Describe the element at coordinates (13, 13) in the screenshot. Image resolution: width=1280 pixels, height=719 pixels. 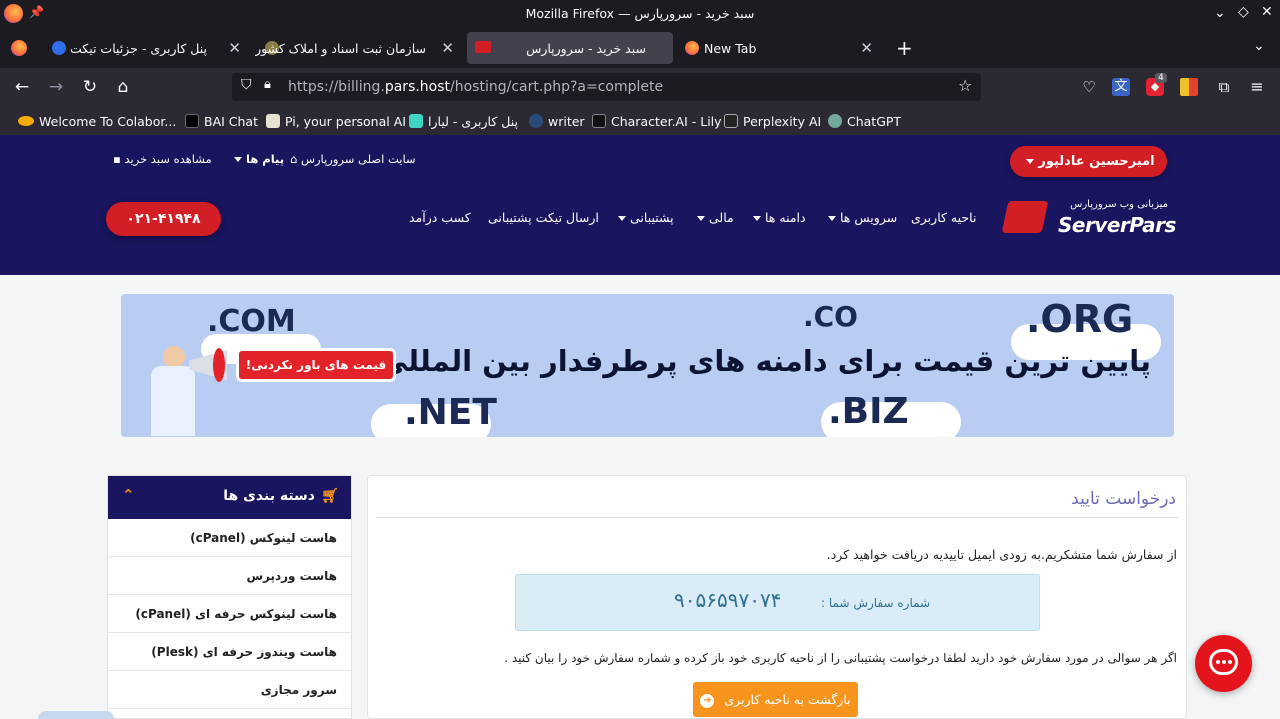
I see `firefox-logo-icon` at that location.